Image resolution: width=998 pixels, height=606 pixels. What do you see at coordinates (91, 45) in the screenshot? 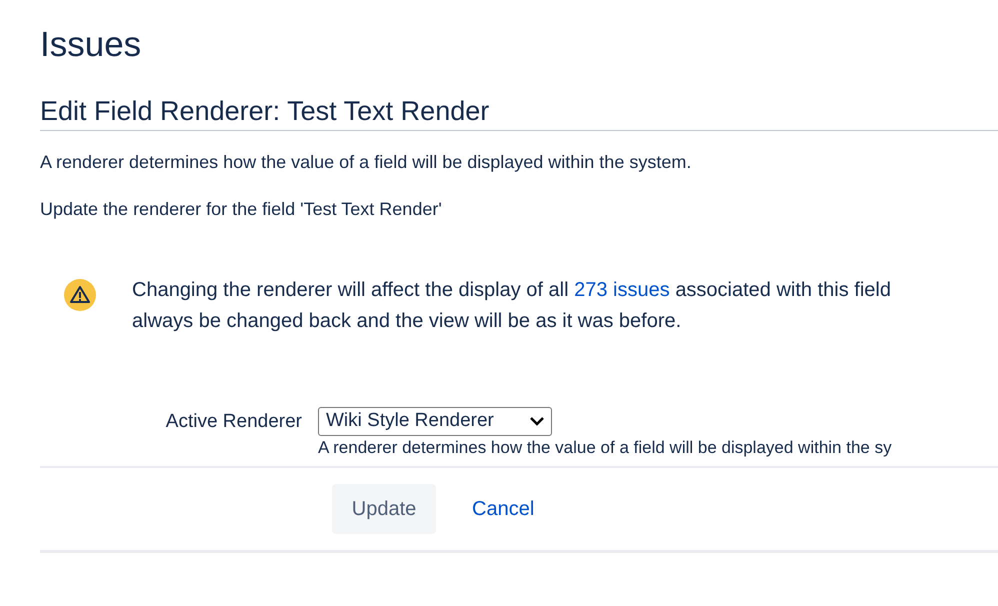
I see `page-title: Issues` at bounding box center [91, 45].